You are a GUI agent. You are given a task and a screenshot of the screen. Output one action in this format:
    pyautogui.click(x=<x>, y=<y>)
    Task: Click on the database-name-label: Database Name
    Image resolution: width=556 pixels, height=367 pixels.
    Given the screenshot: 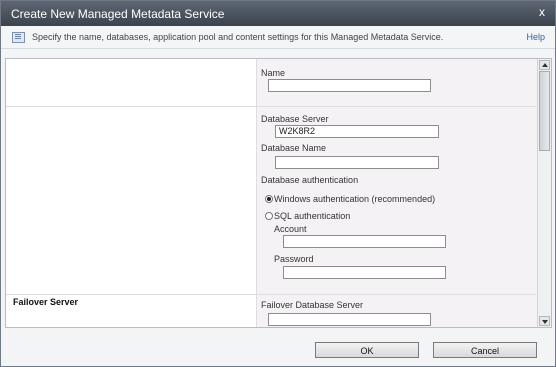 What is the action you would take?
    pyautogui.click(x=294, y=148)
    